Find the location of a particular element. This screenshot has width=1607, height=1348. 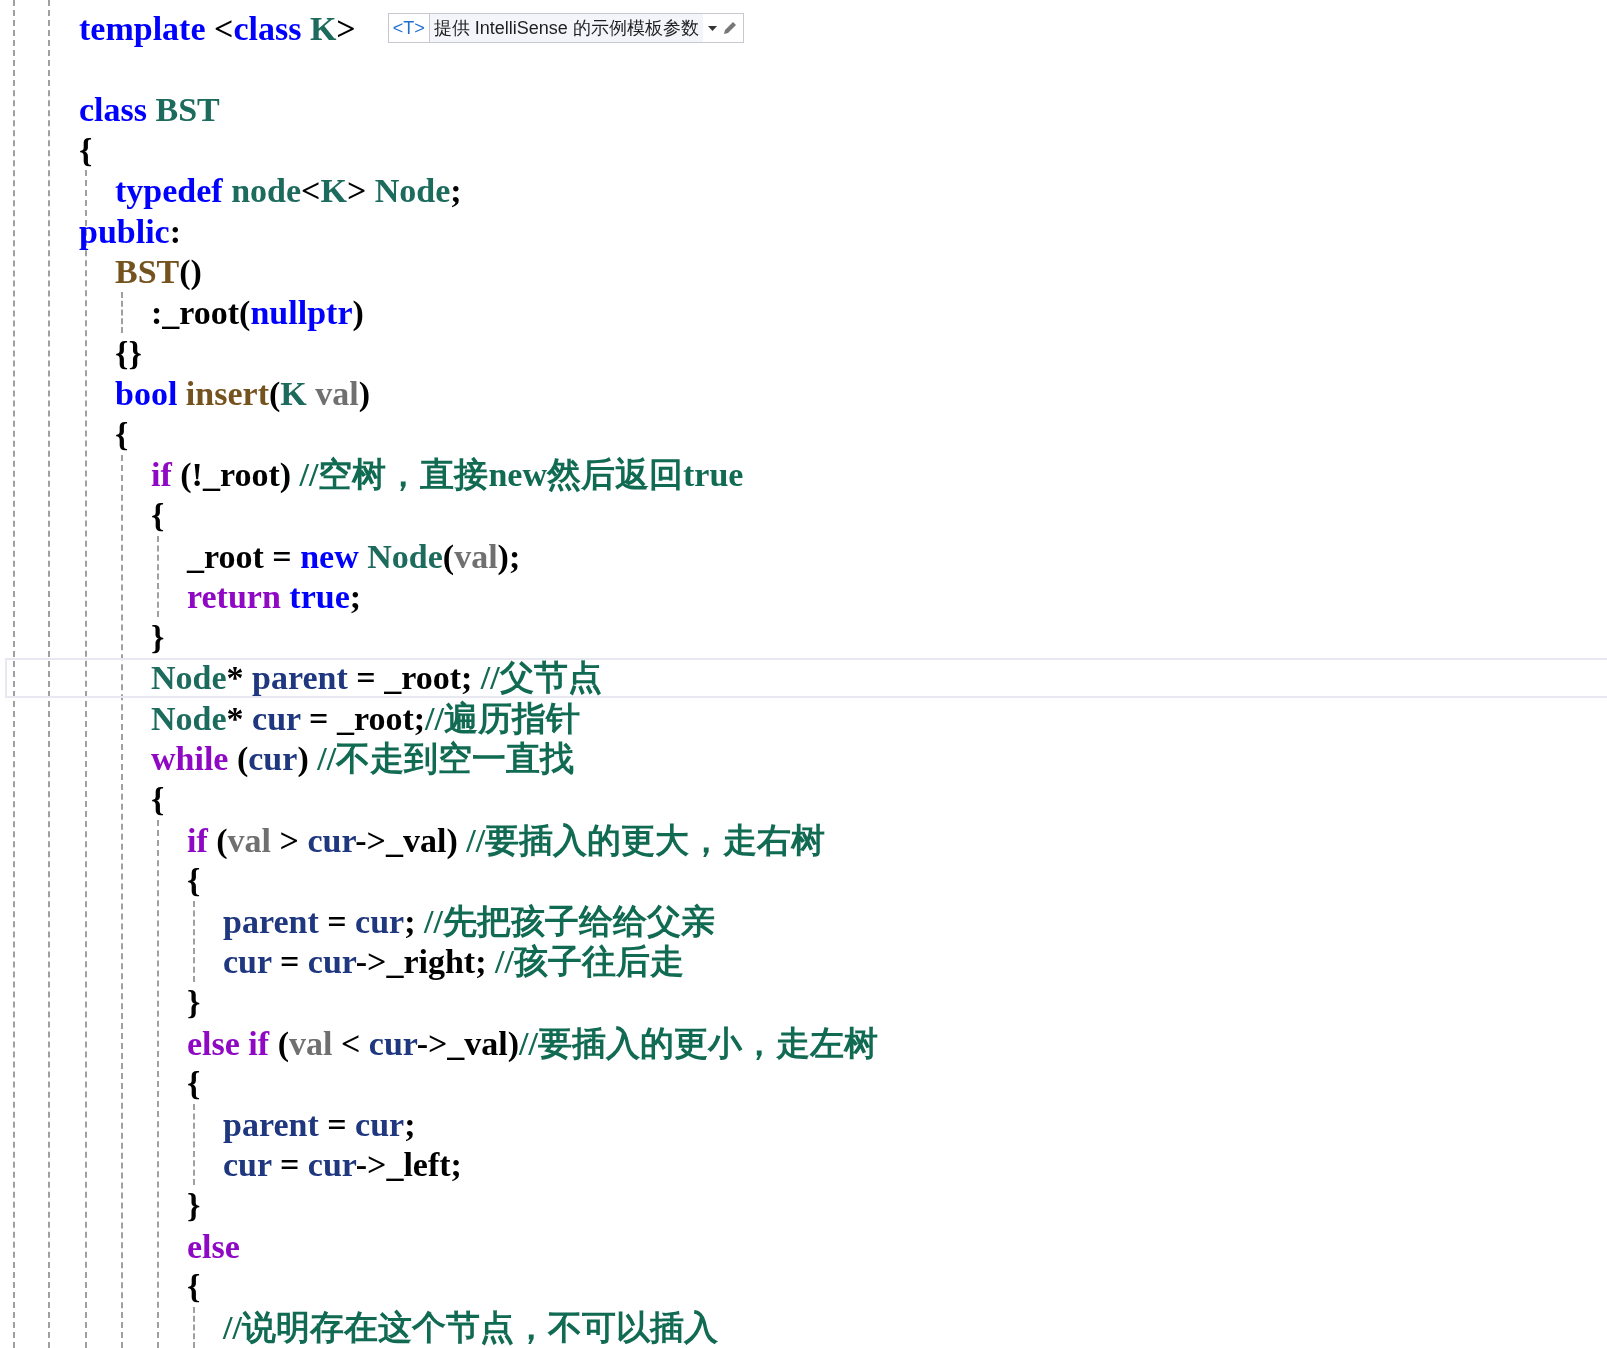

code-line: return true; is located at coordinates (274, 597).